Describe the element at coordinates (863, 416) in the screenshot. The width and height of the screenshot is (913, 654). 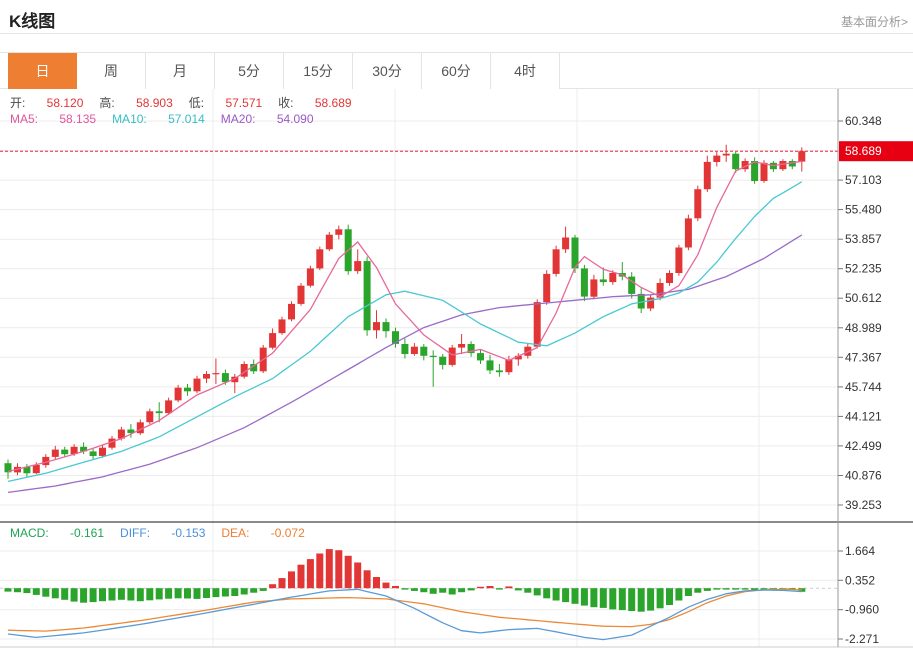
I see `axis-label: 44.121` at that location.